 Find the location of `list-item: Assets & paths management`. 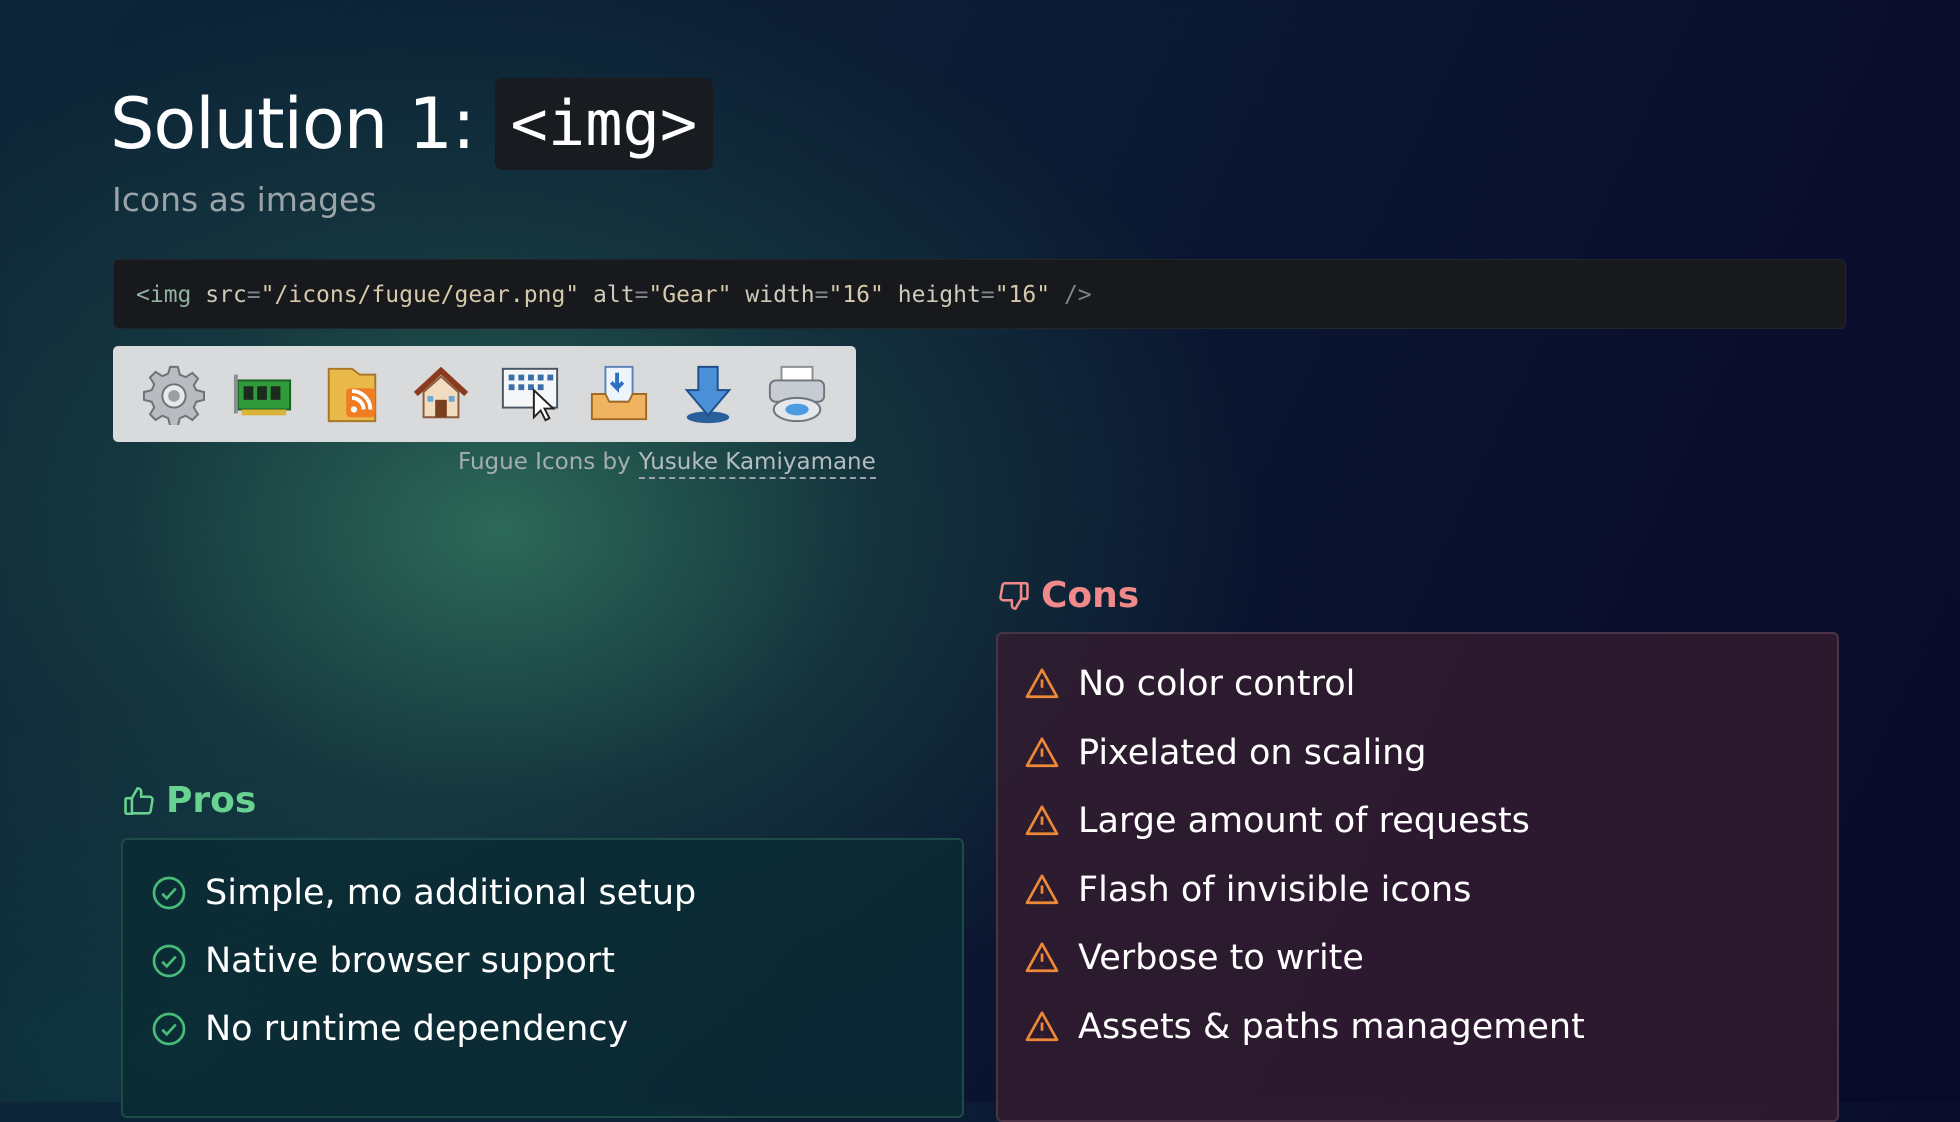

list-item: Assets & paths management is located at coordinates (1430, 1027).